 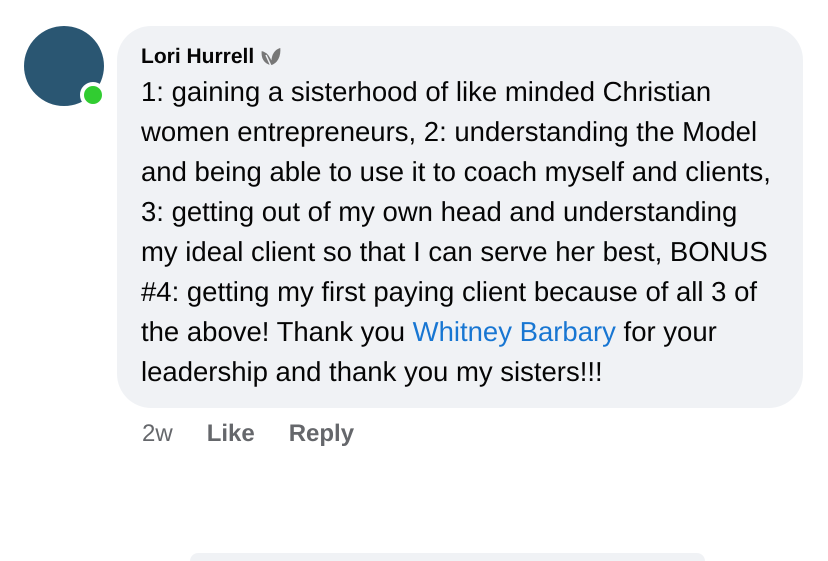 What do you see at coordinates (271, 57) in the screenshot?
I see `leaf-icon` at bounding box center [271, 57].